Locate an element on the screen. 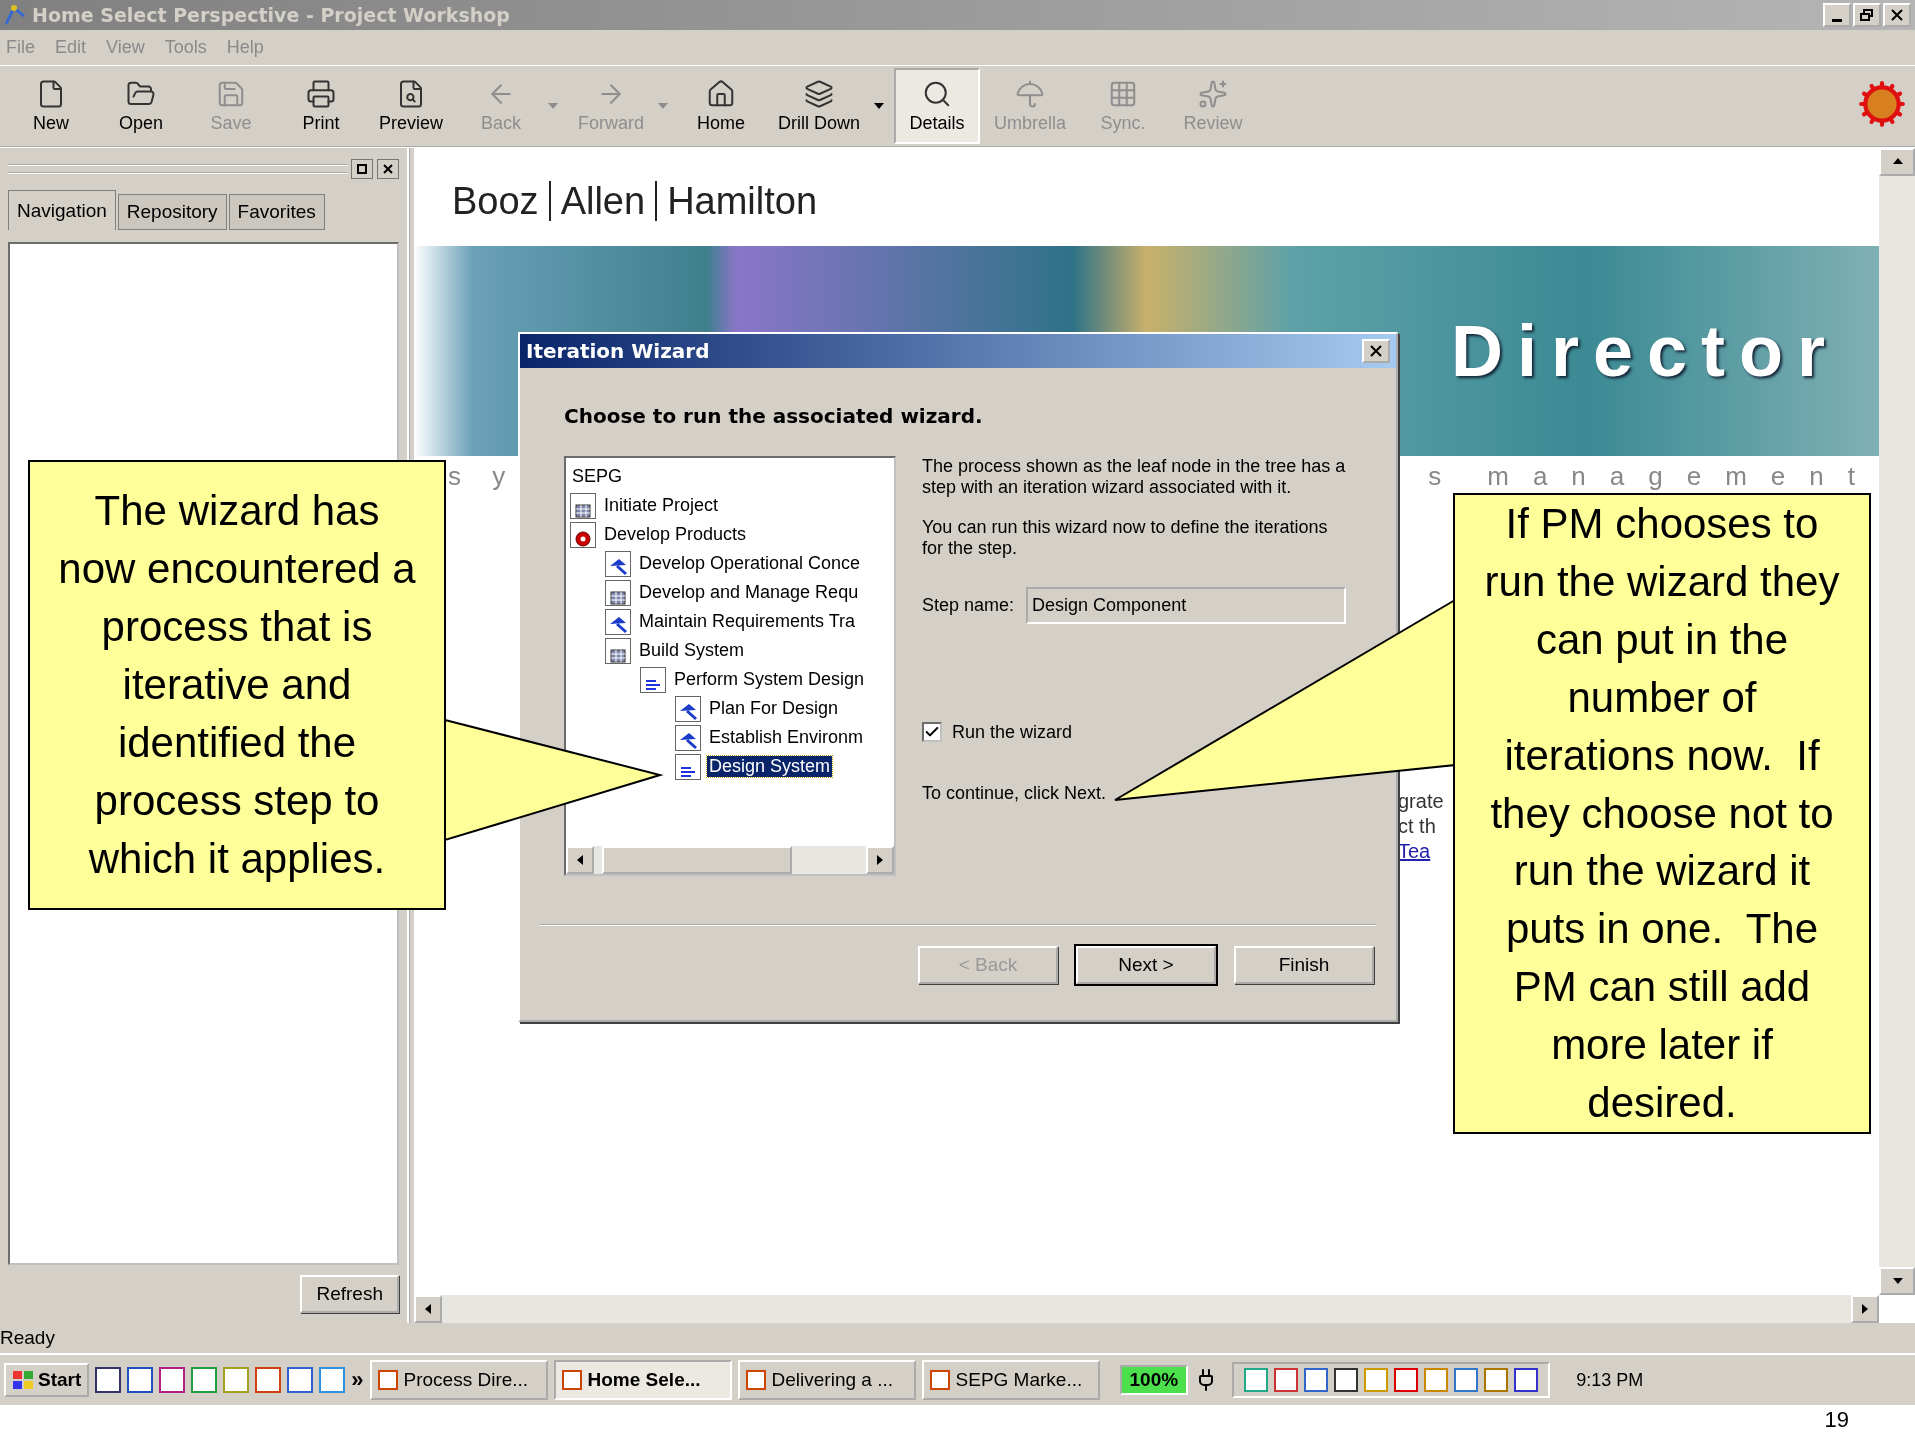  callout-text: The wizard has now encountered a process that is iterative and identified the process step to which it applies. is located at coordinates (237, 685).